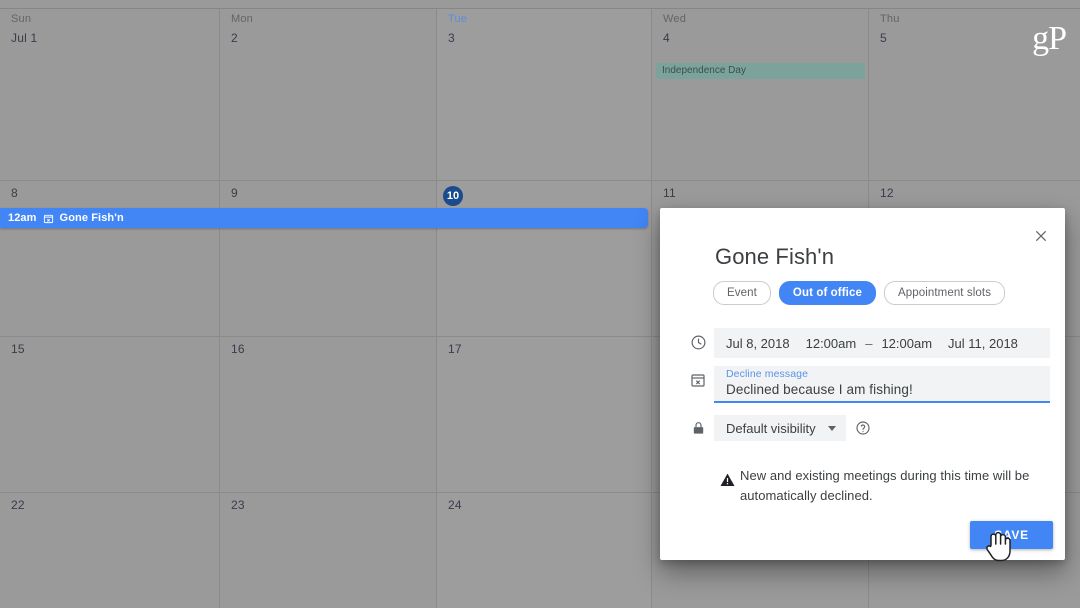 Image resolution: width=1080 pixels, height=608 pixels. What do you see at coordinates (543, 259) in the screenshot?
I see `day-cell-today: 10` at bounding box center [543, 259].